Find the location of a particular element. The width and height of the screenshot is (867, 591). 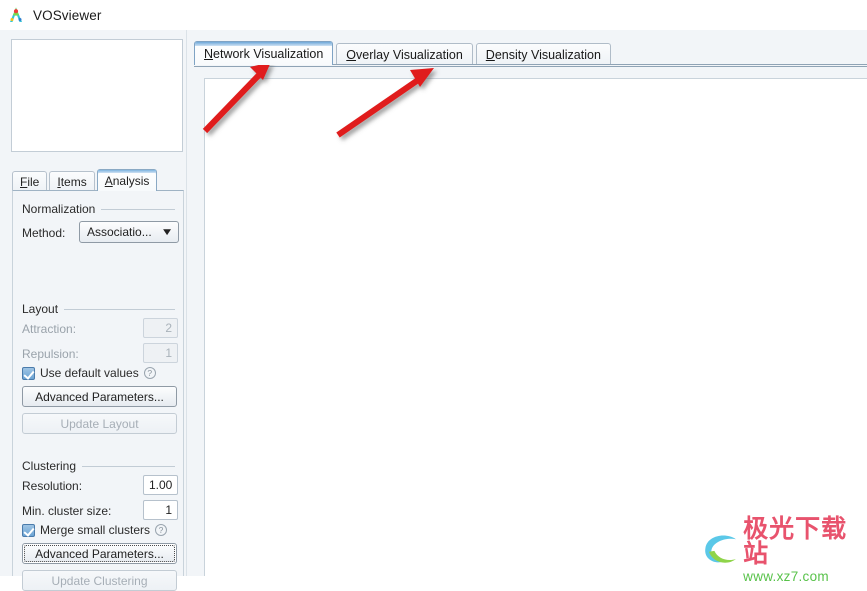

clustering-group-label: Clustering is located at coordinates (52, 466).